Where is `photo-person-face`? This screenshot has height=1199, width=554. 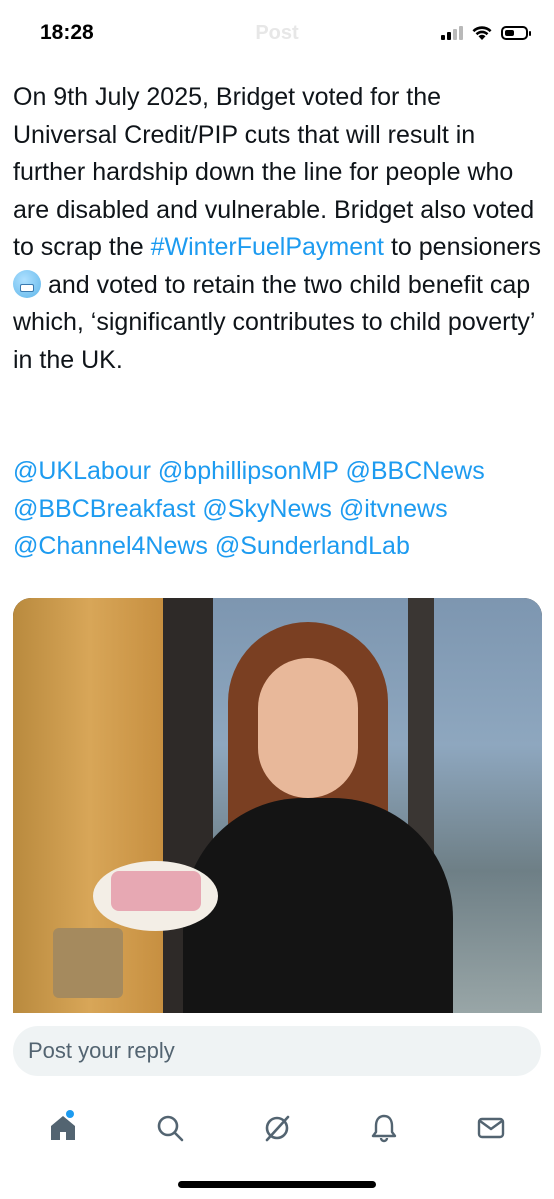
photo-person-face is located at coordinates (308, 728).